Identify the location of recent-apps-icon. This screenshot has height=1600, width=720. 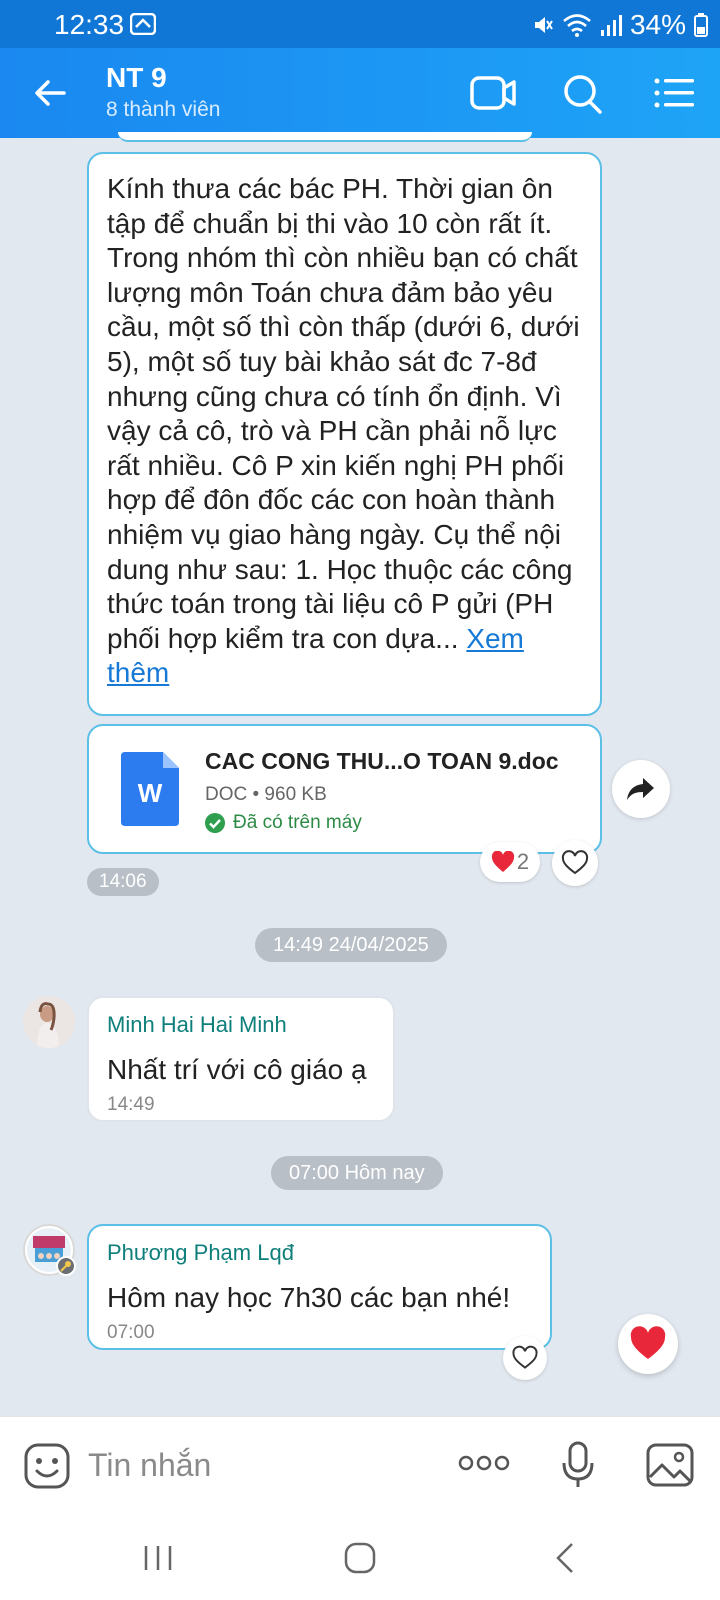
(158, 1558).